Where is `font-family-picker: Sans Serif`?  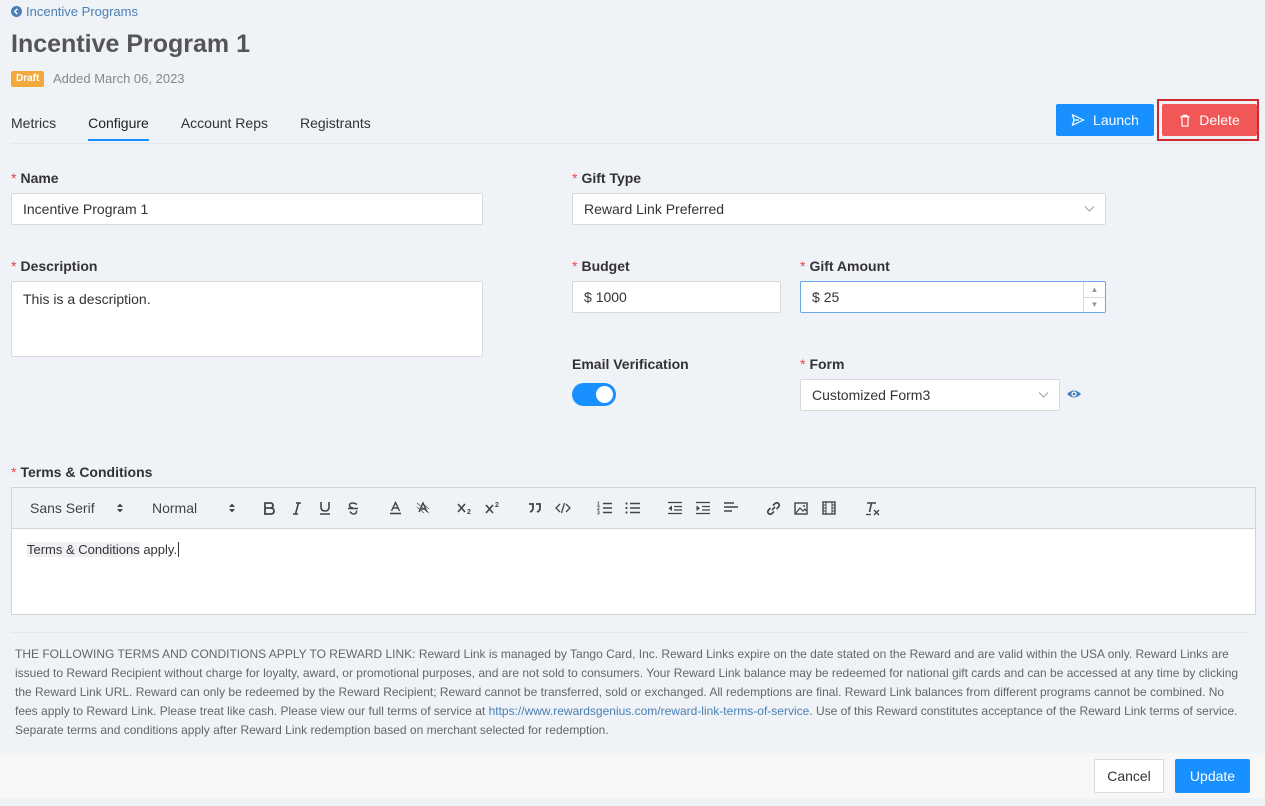
font-family-picker: Sans Serif is located at coordinates (77, 508).